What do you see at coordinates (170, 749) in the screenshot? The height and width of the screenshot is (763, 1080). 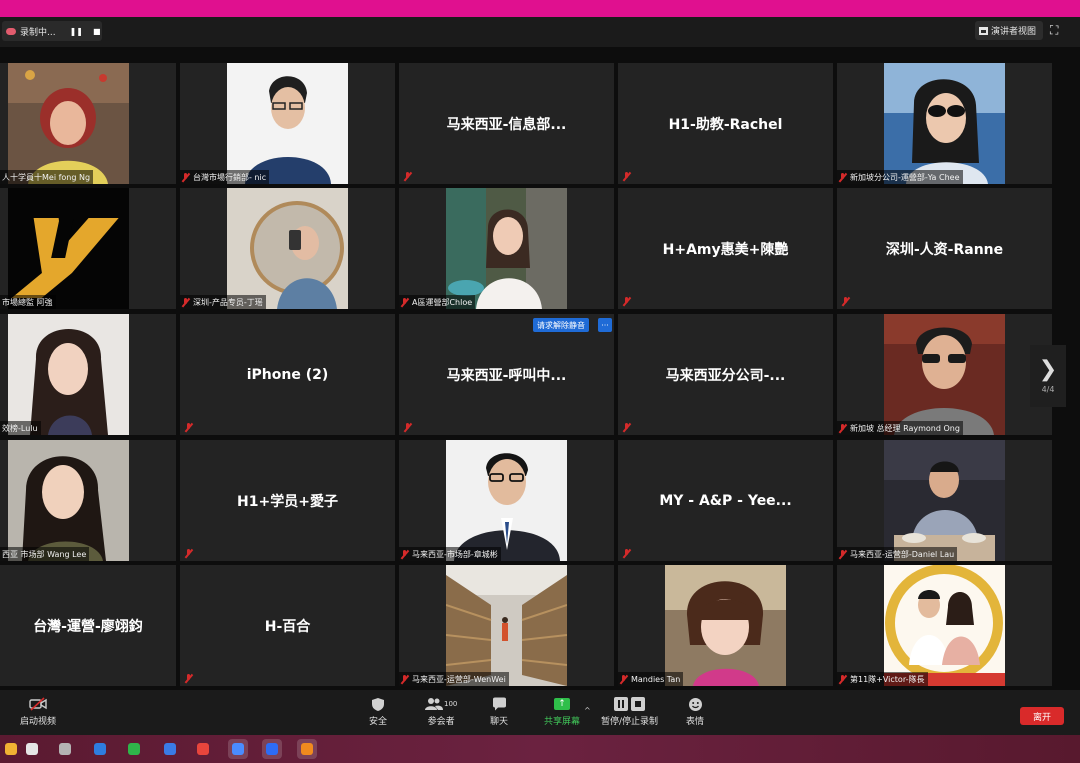 I see `wps-icon` at bounding box center [170, 749].